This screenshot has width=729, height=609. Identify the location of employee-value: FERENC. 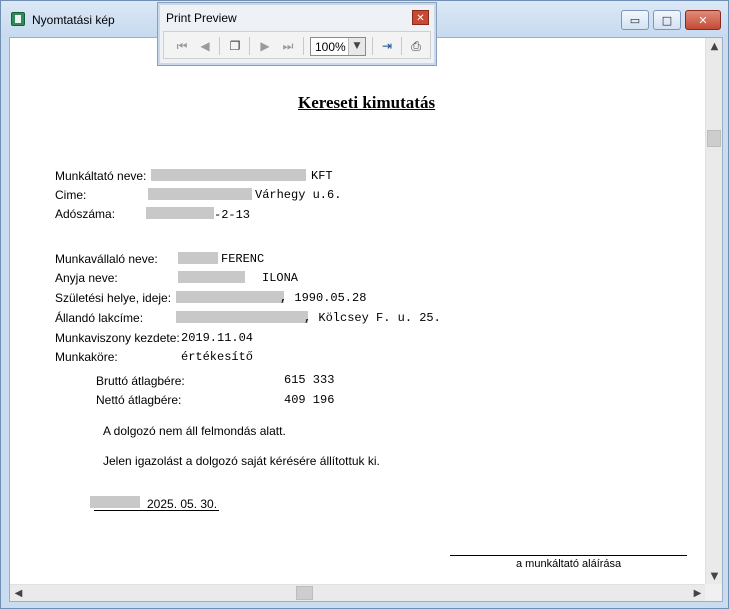
(243, 259).